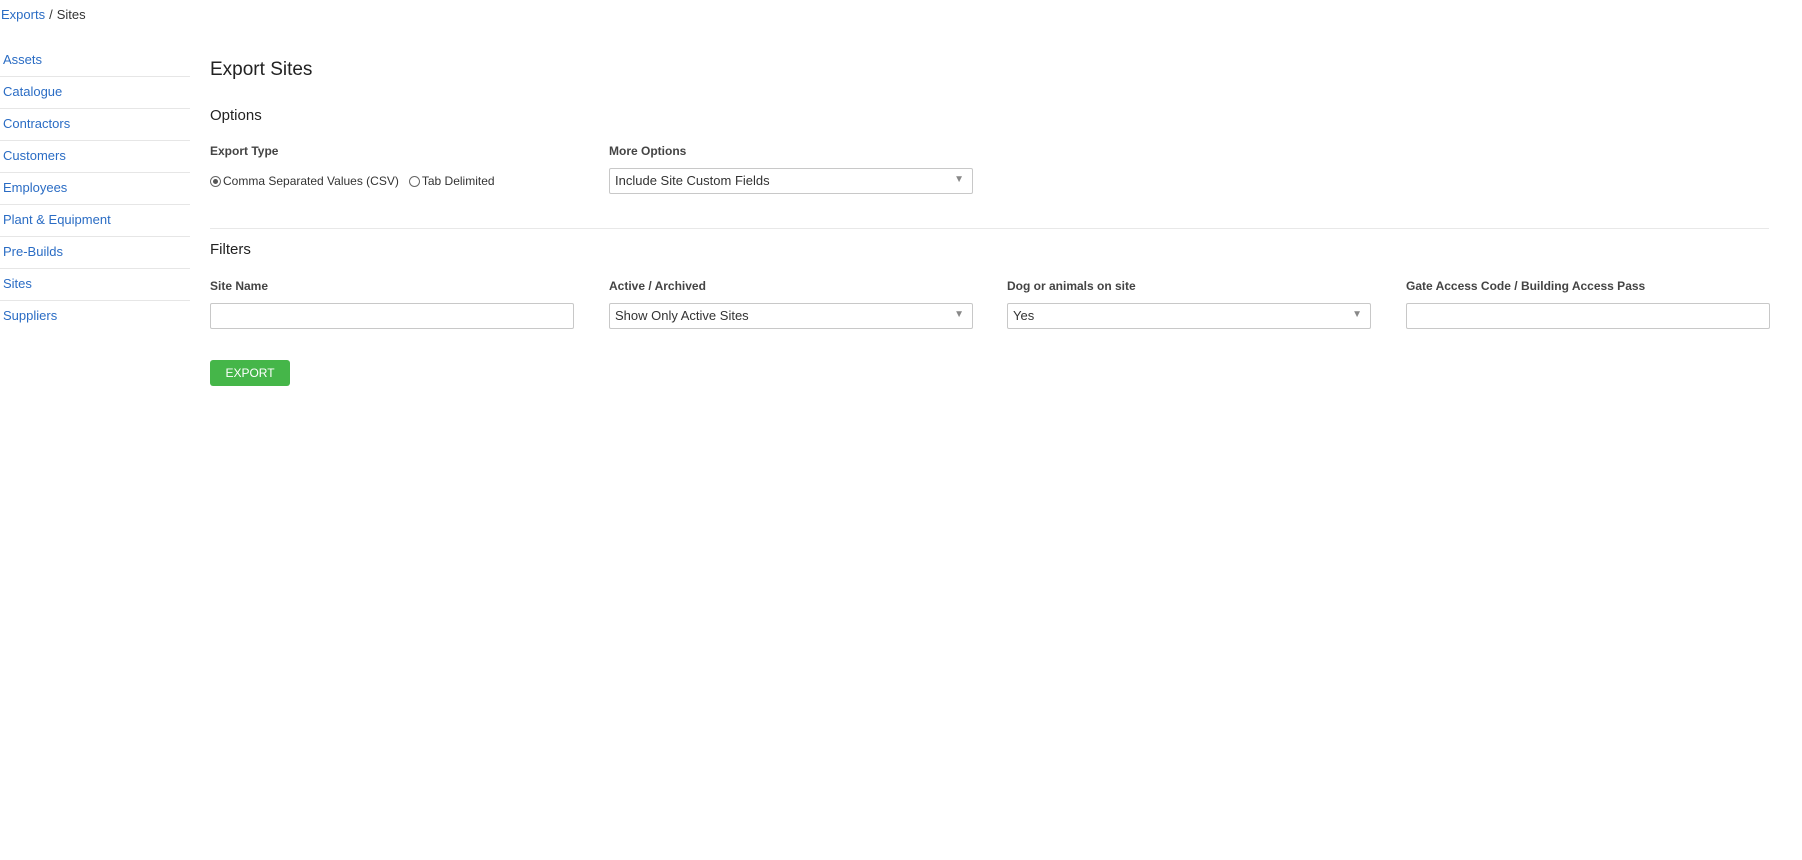  What do you see at coordinates (57, 219) in the screenshot?
I see `sidebar-link-plant-equipment: Plant & Equipment` at bounding box center [57, 219].